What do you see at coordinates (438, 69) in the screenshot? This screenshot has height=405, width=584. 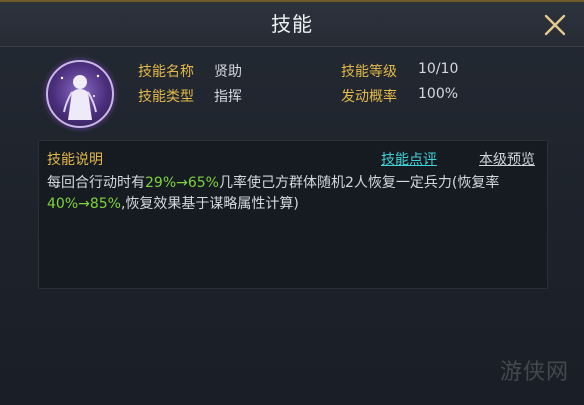 I see `skill-level-value: 10/10` at bounding box center [438, 69].